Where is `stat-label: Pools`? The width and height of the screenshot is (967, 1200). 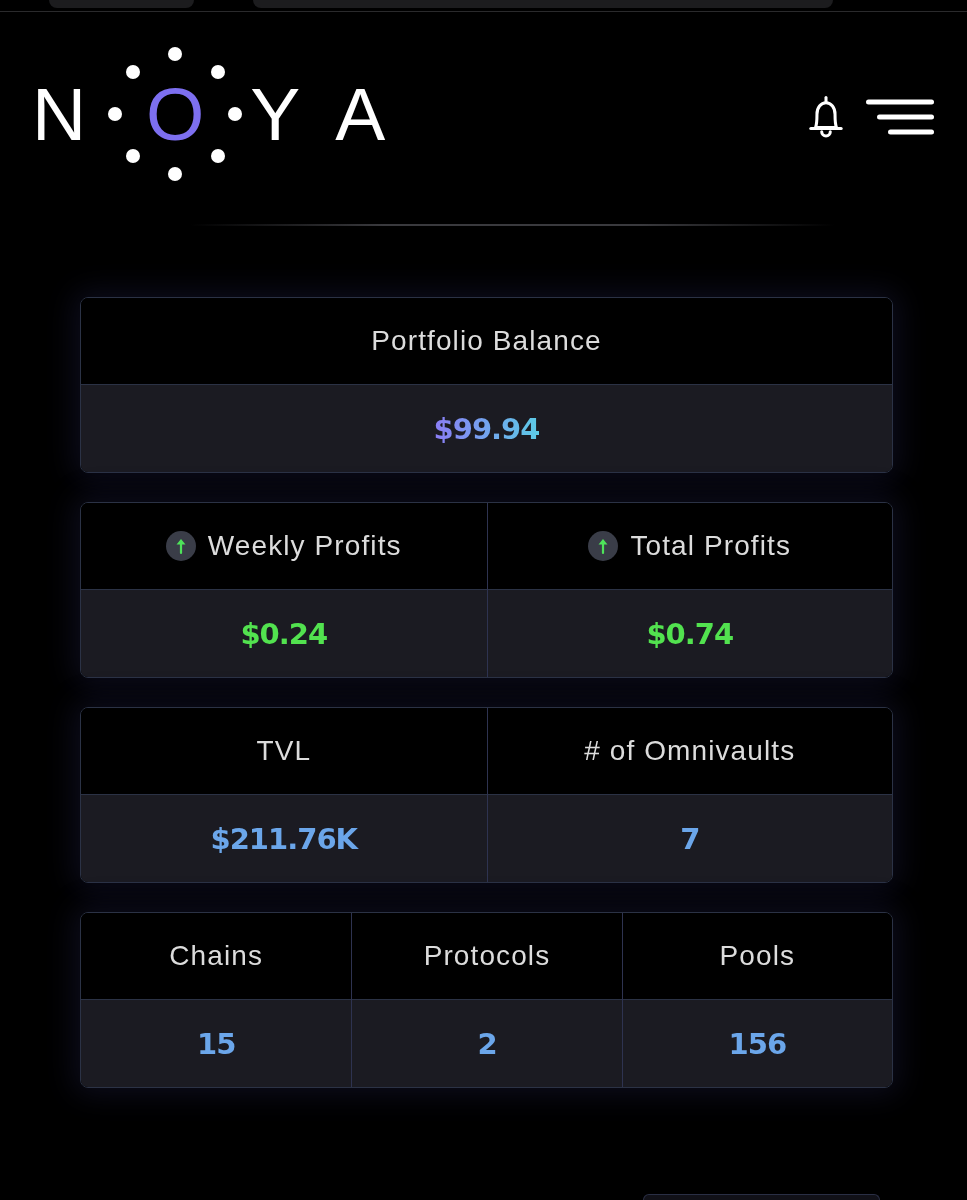
stat-label: Pools is located at coordinates (757, 956).